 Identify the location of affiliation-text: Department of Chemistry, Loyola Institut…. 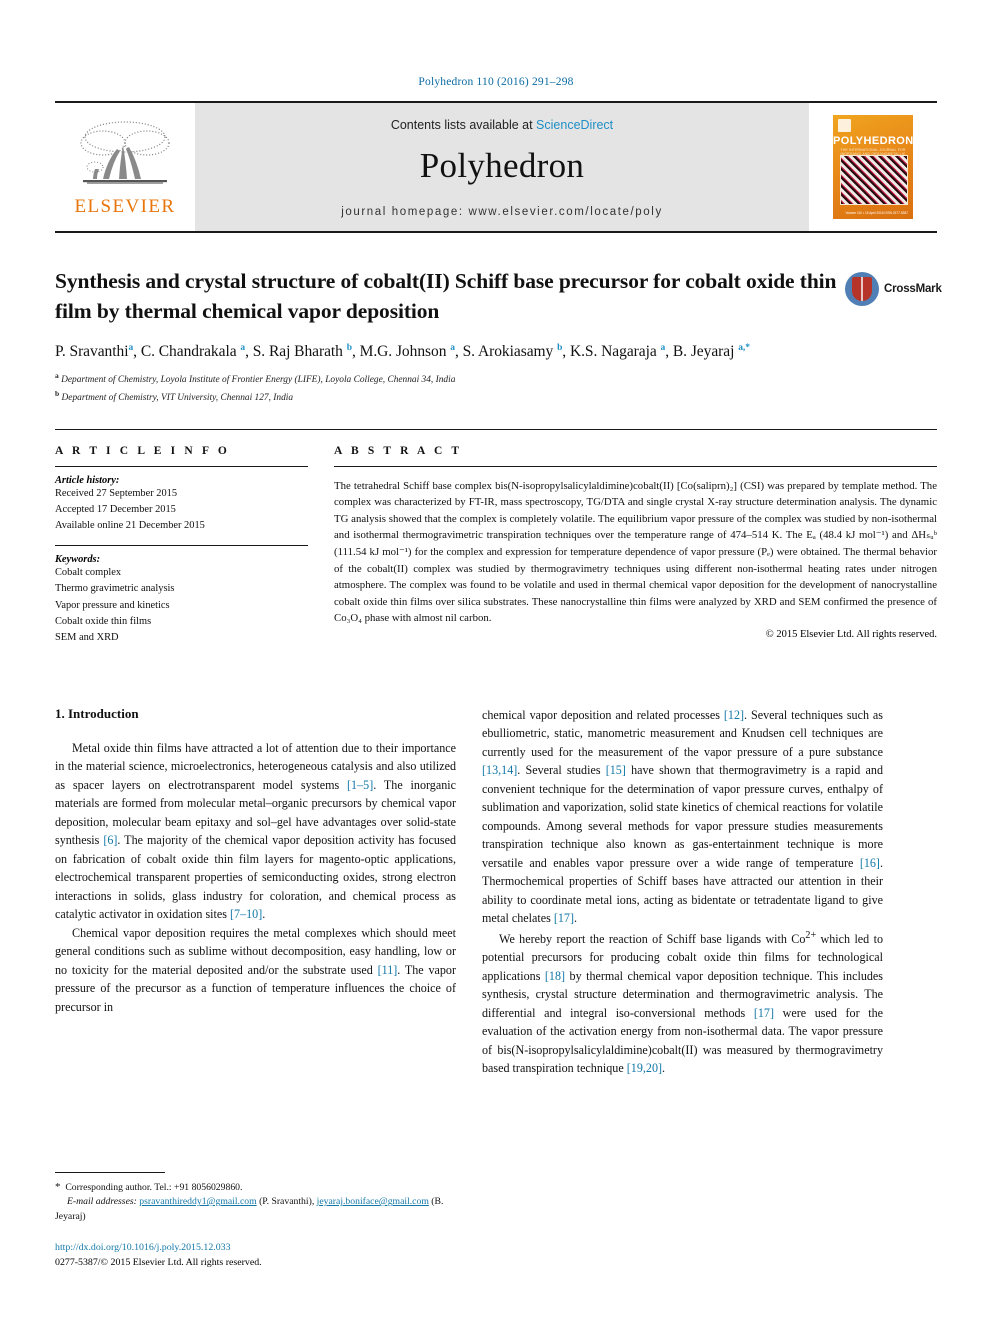
(258, 380).